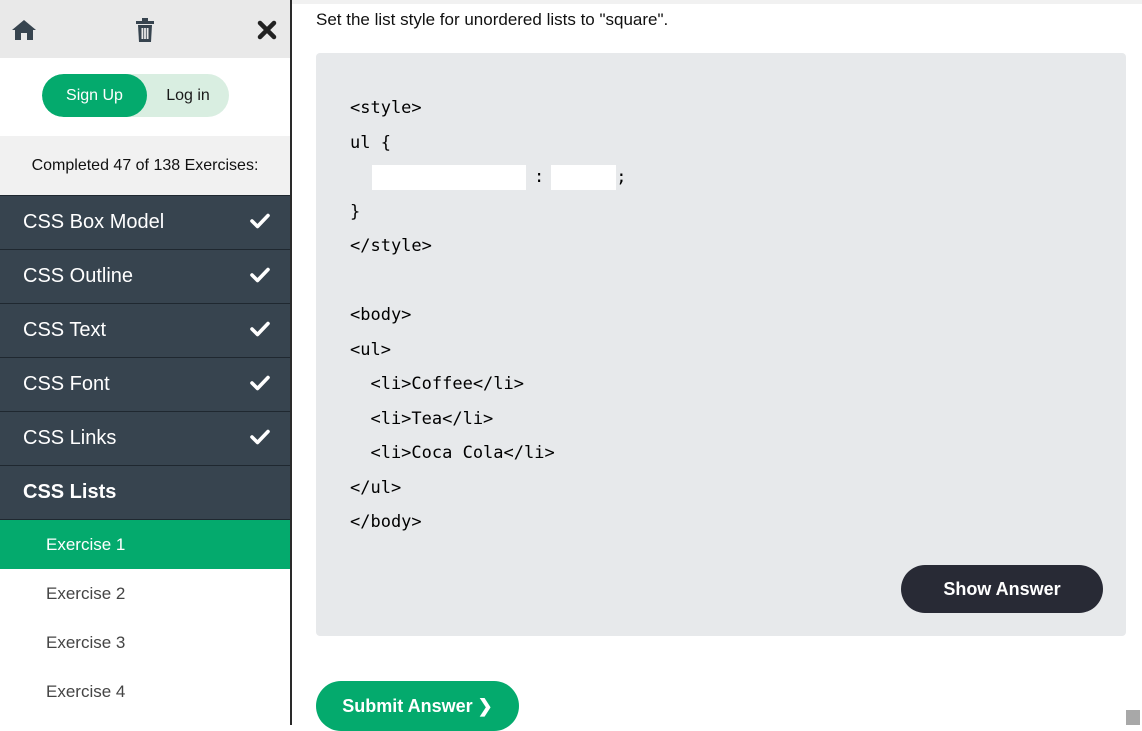 This screenshot has height=731, width=1142. I want to click on submit-answer-button: Submit Answer ❯, so click(417, 706).